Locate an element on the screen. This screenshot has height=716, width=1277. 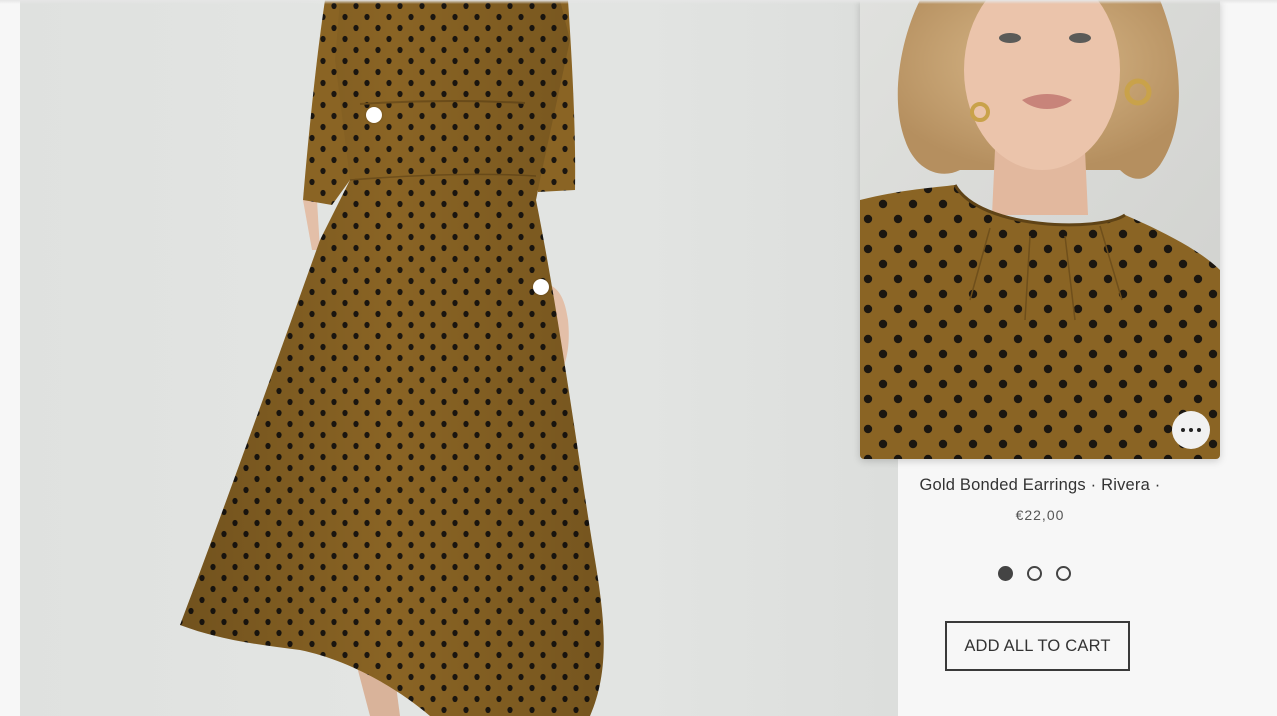
product-price: €22,00 is located at coordinates (1040, 515).